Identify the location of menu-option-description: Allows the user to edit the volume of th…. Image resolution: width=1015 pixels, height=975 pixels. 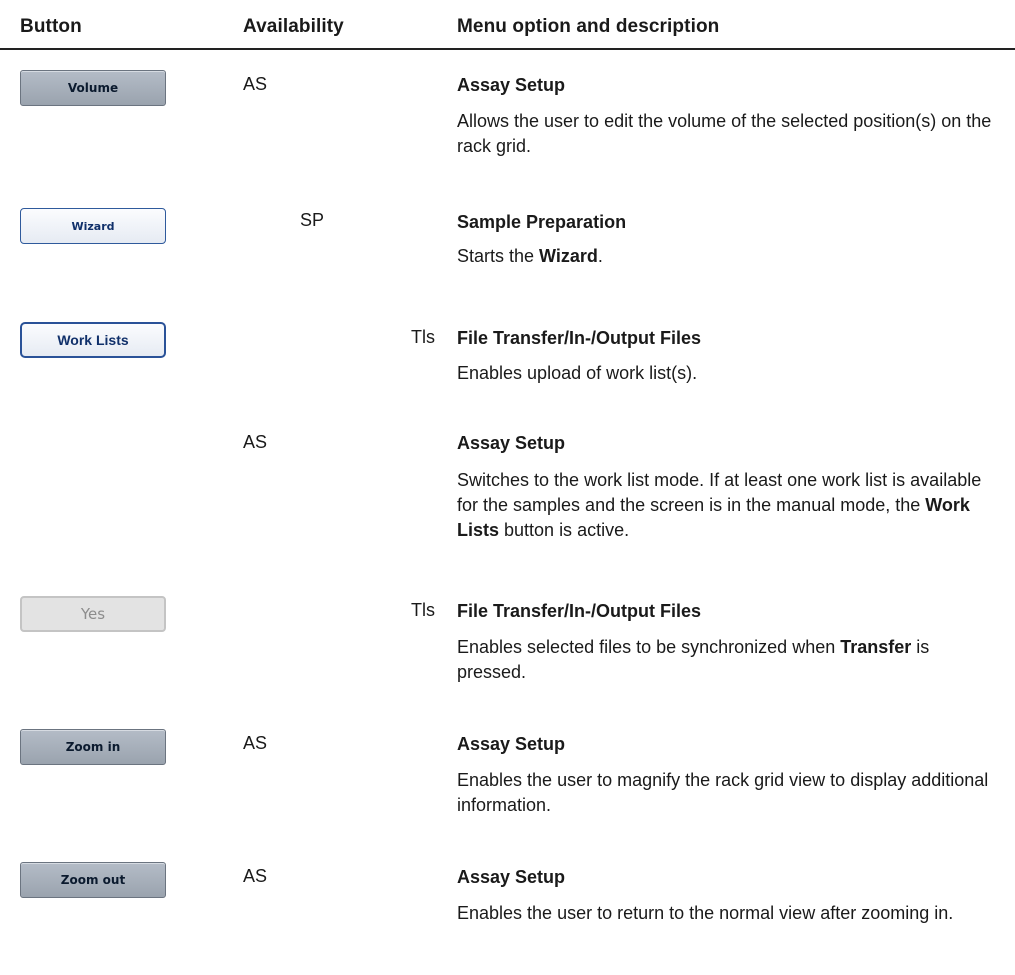
(724, 133).